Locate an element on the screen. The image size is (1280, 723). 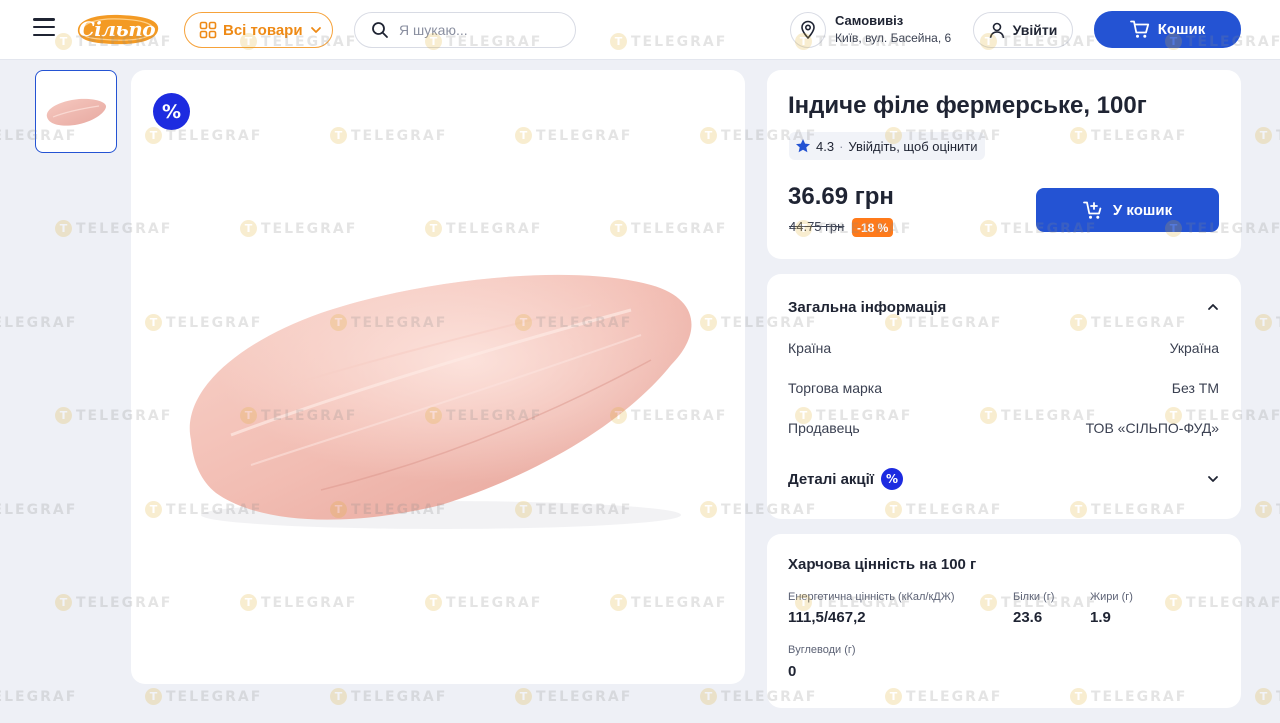
info-row-brand: Торгова марка Без ТМ is located at coordinates (1003, 388).